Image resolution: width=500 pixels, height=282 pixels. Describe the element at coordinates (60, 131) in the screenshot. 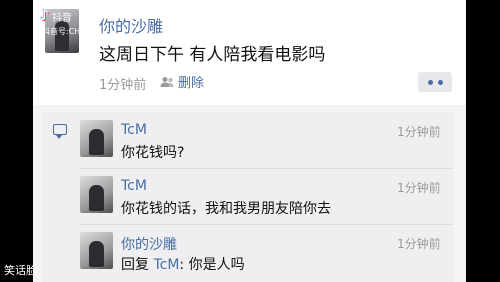

I see `comment-icon` at that location.